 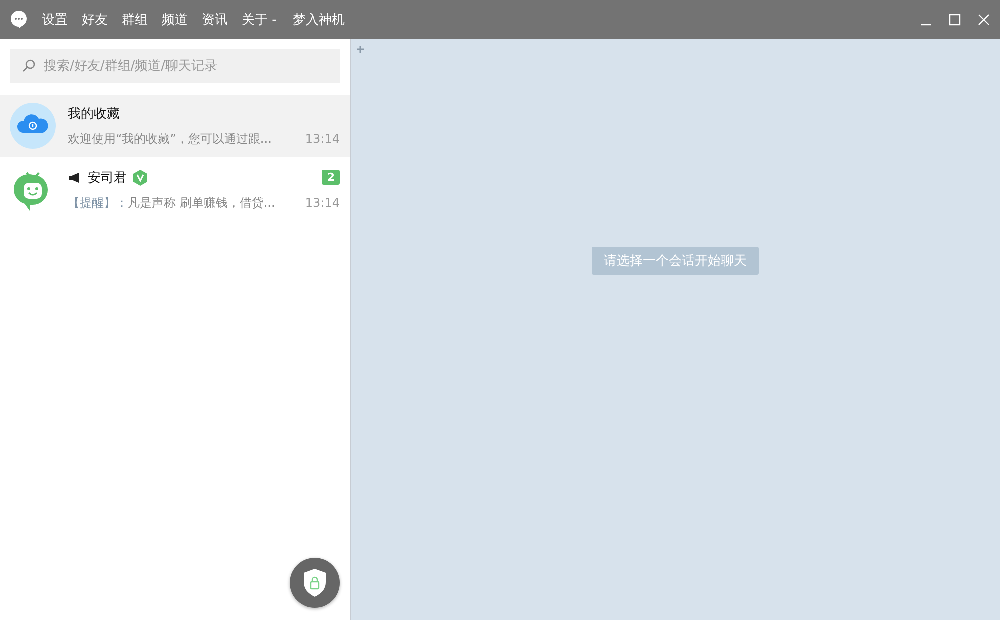 What do you see at coordinates (95, 19) in the screenshot?
I see `menu-item: 好友` at bounding box center [95, 19].